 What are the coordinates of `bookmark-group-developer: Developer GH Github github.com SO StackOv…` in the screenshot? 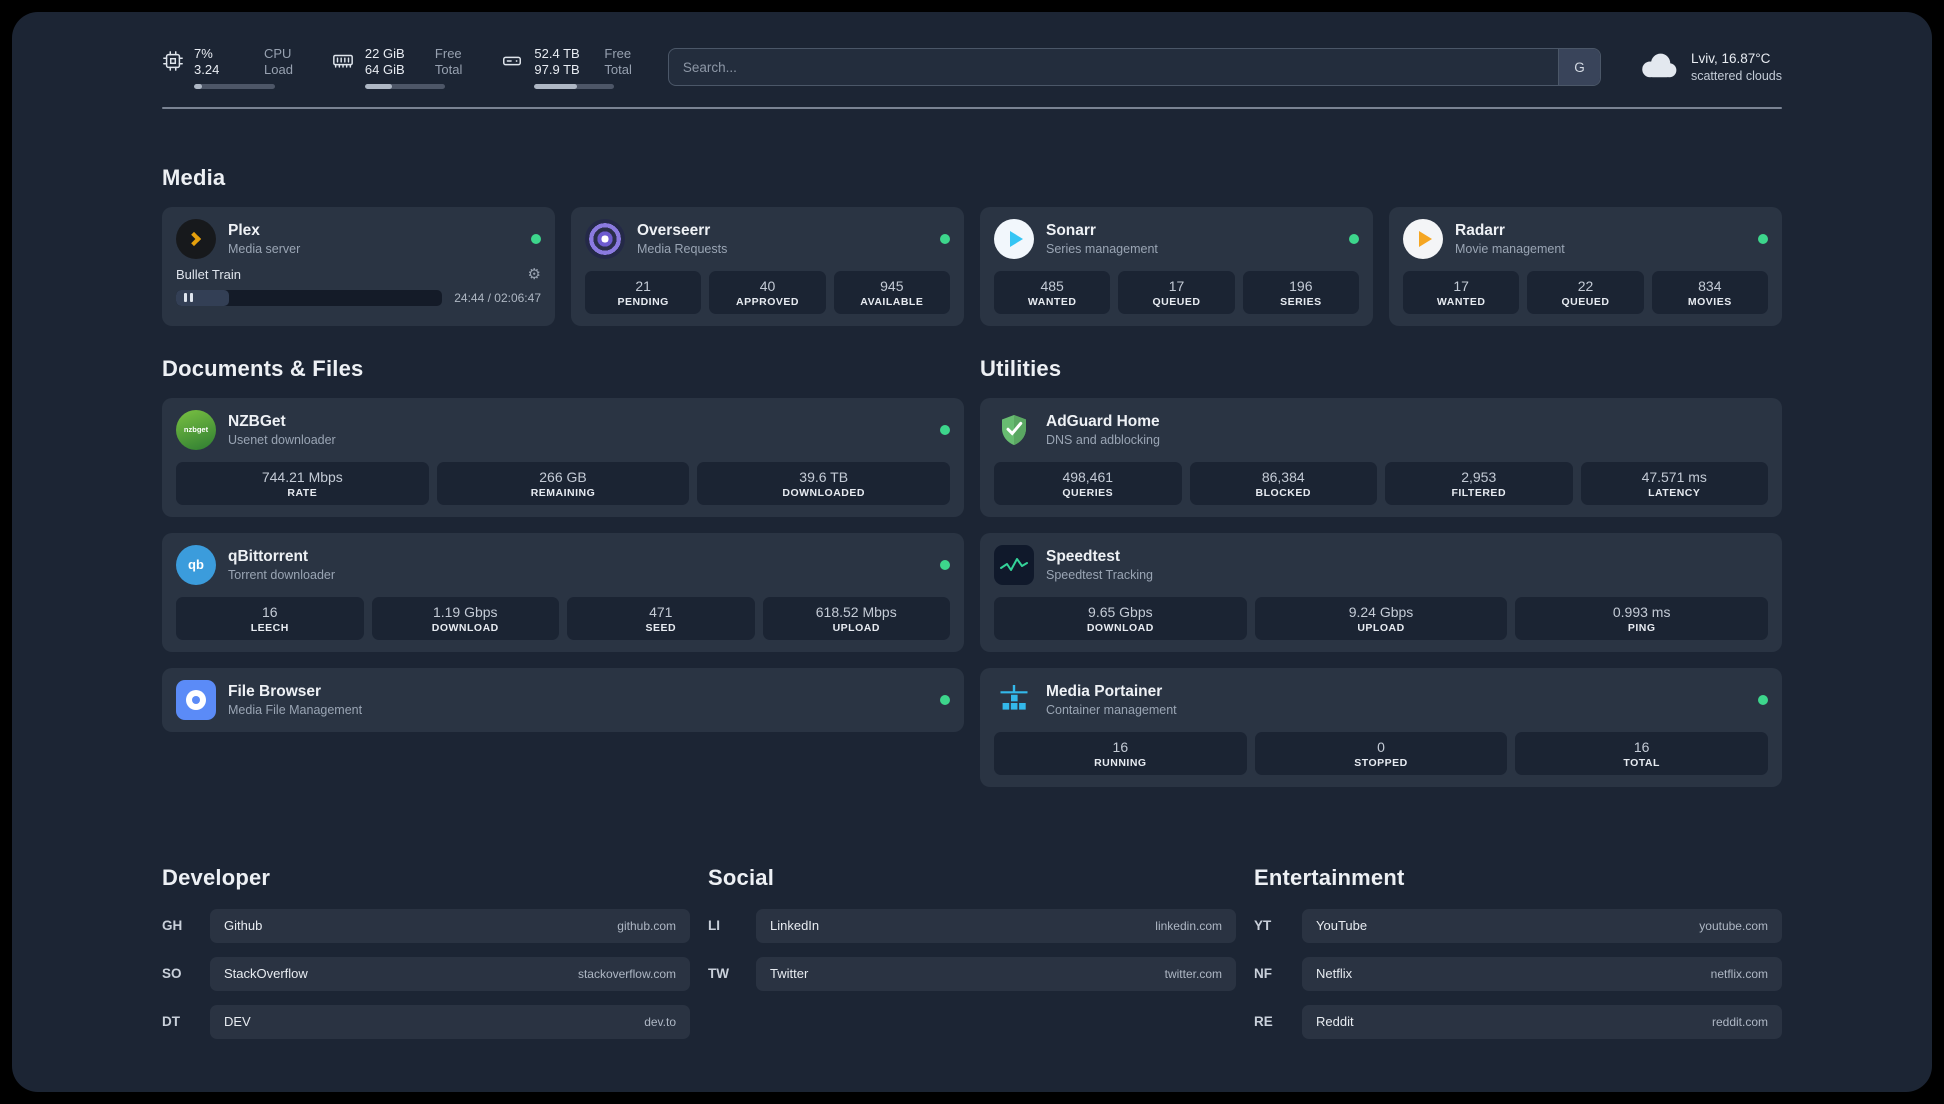 It's located at (426, 952).